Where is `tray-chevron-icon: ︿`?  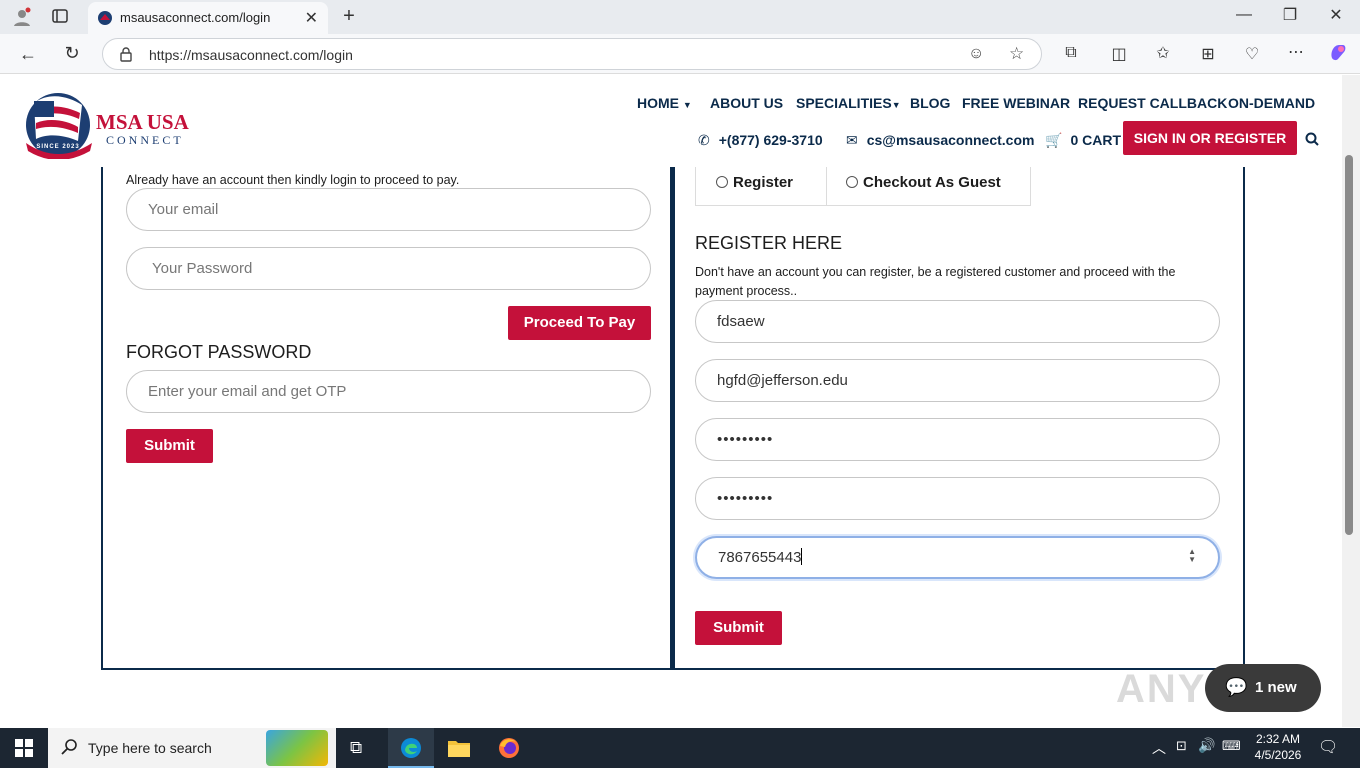
tray-chevron-icon: ︿ is located at coordinates (1159, 748).